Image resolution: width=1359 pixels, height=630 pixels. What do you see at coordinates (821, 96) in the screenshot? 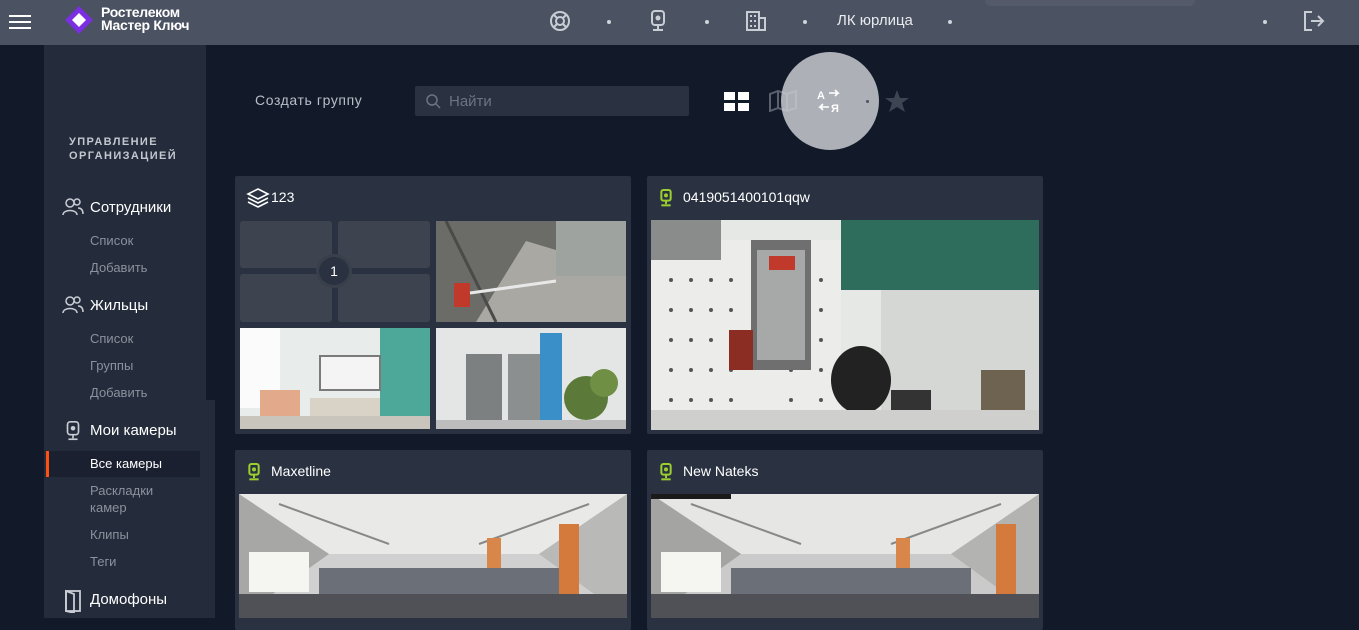
I see `svg-text: А` at bounding box center [821, 96].